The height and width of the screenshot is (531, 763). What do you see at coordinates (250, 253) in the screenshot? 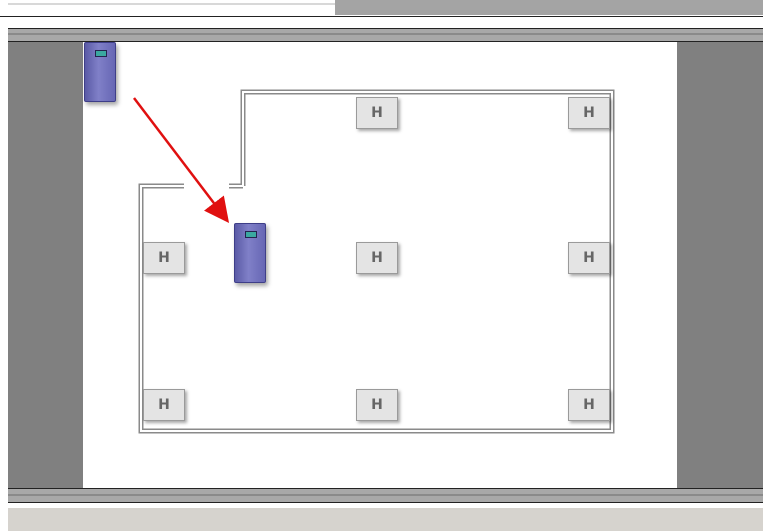
I see `server-rack-icon-placed` at bounding box center [250, 253].